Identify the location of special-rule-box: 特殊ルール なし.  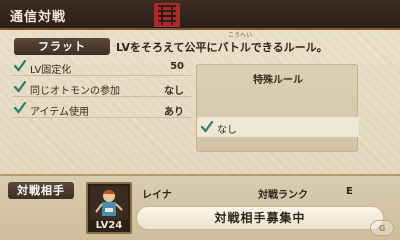
(277, 108).